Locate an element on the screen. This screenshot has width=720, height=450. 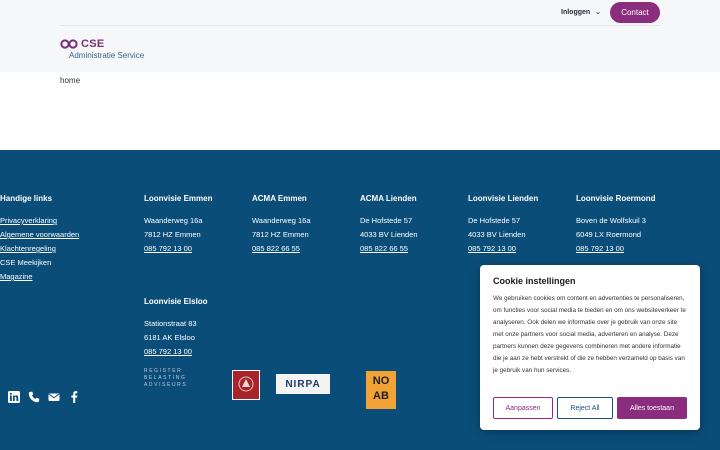
footer-link-privacy: Privacyverklaring is located at coordinates (39, 221).